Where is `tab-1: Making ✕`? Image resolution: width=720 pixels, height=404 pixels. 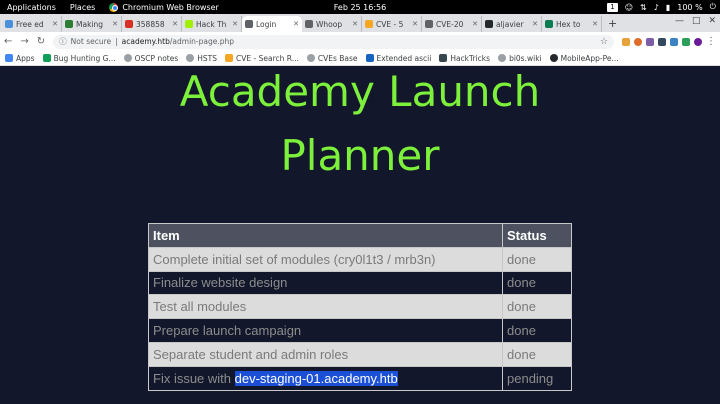 tab-1: Making ✕ is located at coordinates (92, 24).